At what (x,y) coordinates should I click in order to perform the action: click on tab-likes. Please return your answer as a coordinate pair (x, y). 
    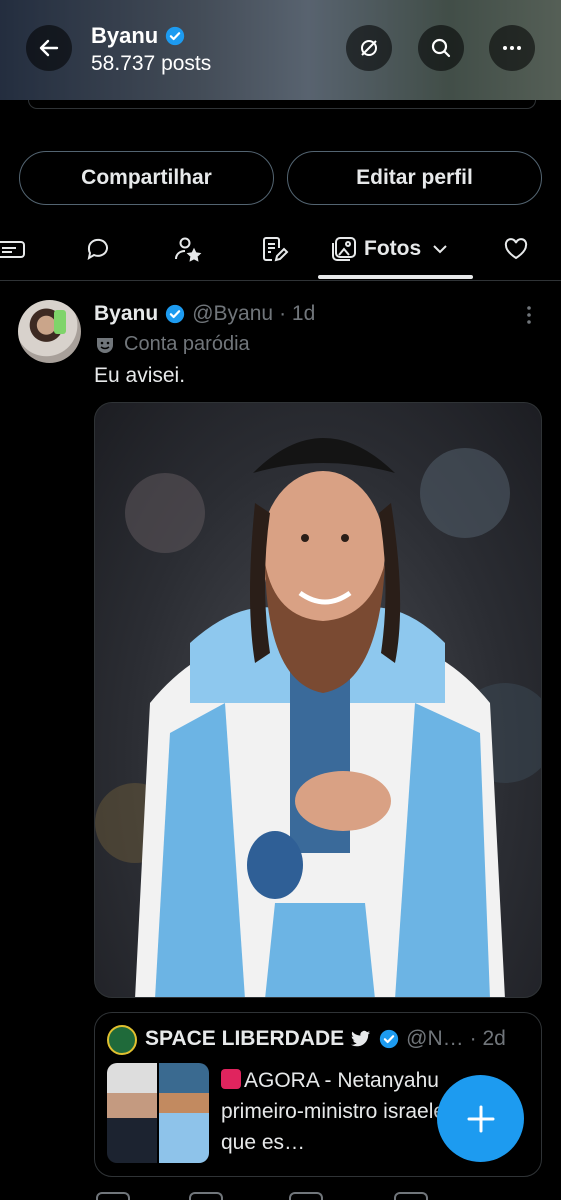
    Looking at the image, I should click on (516, 249).